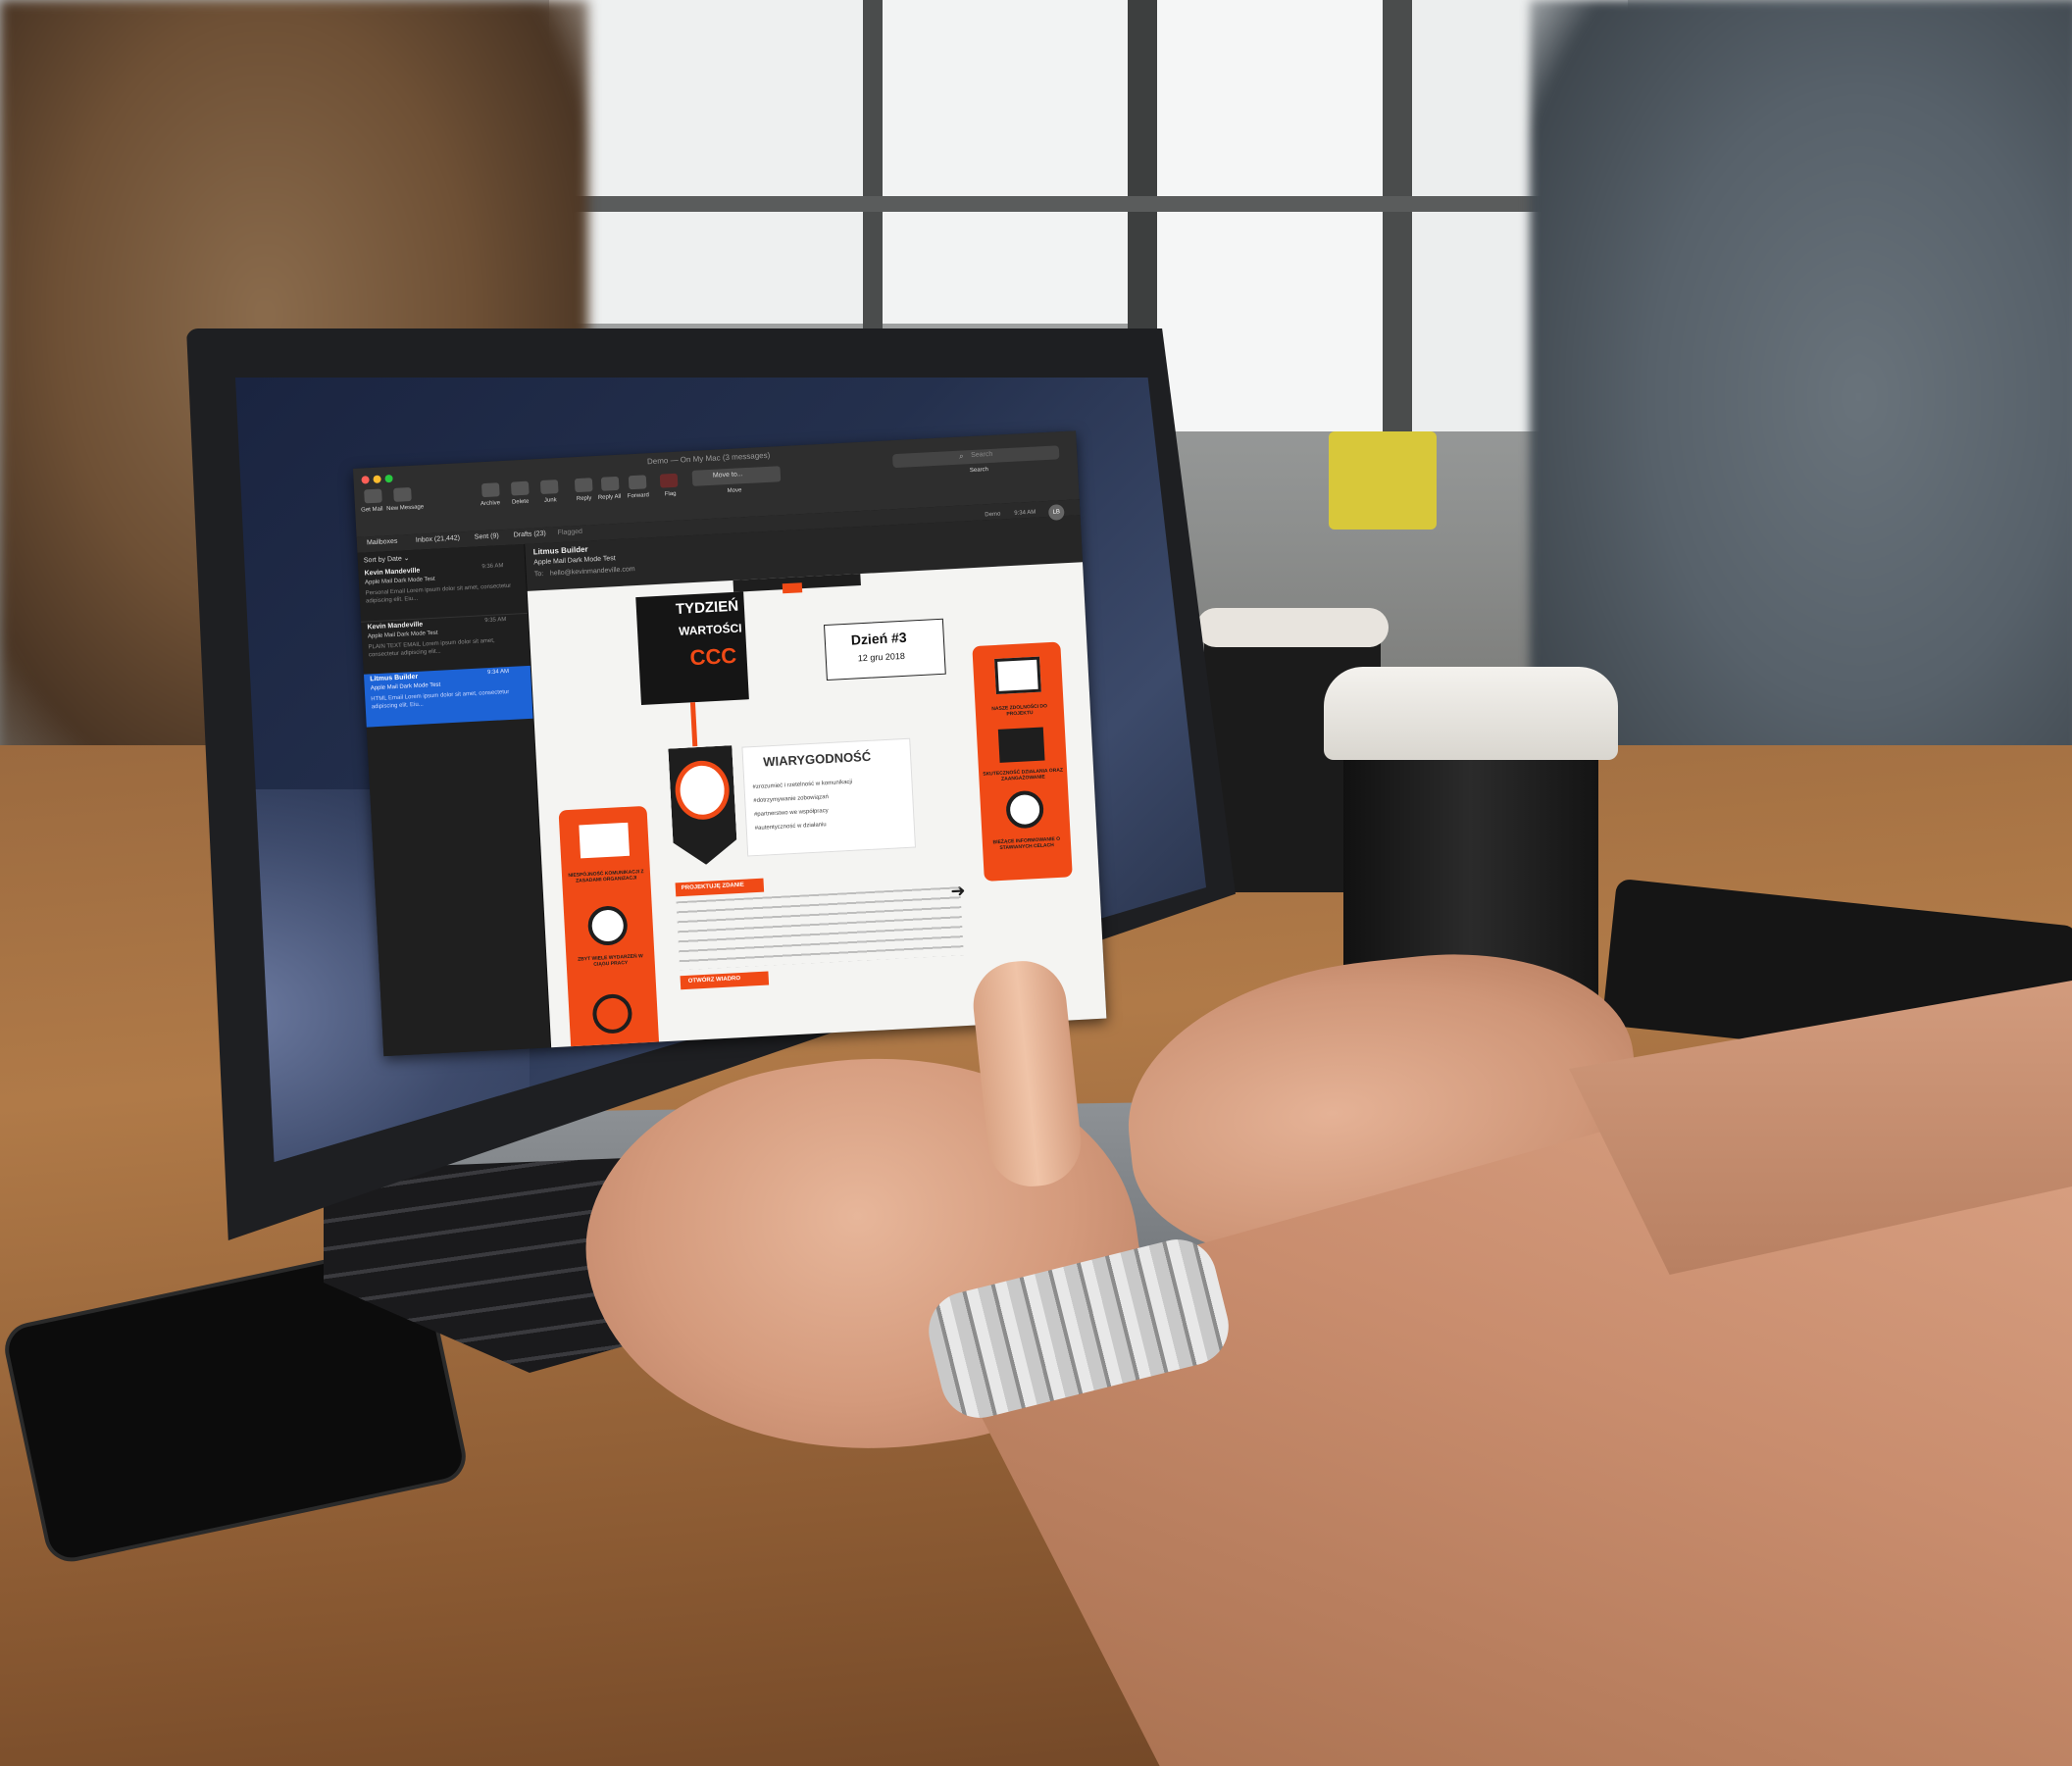 Image resolution: width=2072 pixels, height=1766 pixels. What do you see at coordinates (605, 841) in the screenshot?
I see `map-icon` at bounding box center [605, 841].